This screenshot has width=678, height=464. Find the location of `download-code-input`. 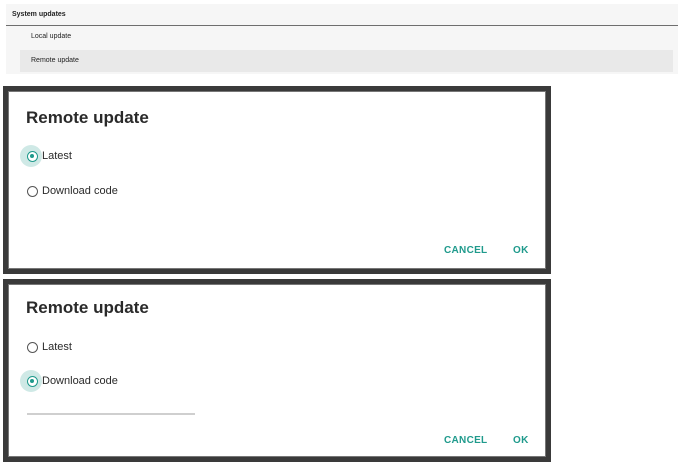

download-code-input is located at coordinates (111, 414).